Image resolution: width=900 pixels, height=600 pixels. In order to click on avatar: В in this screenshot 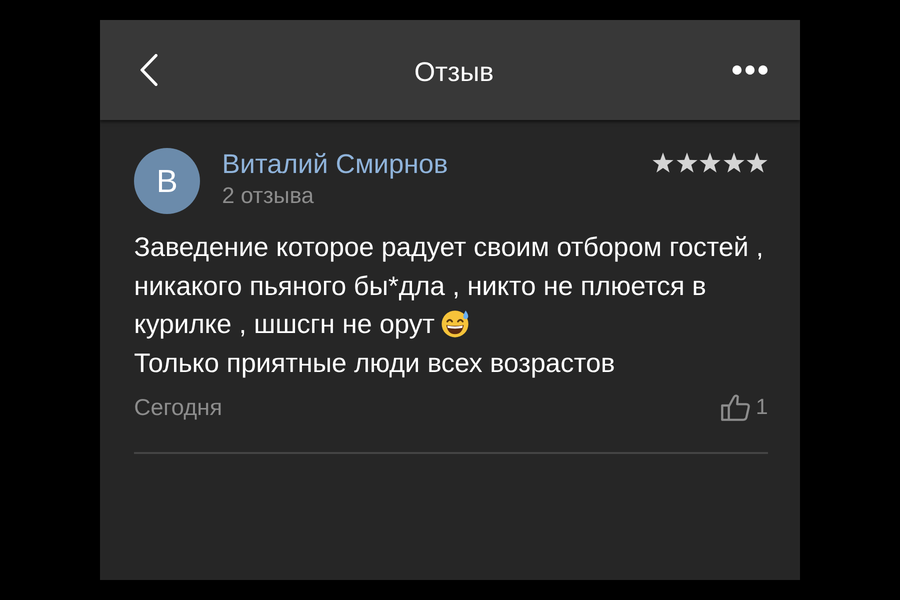, I will do `click(167, 181)`.